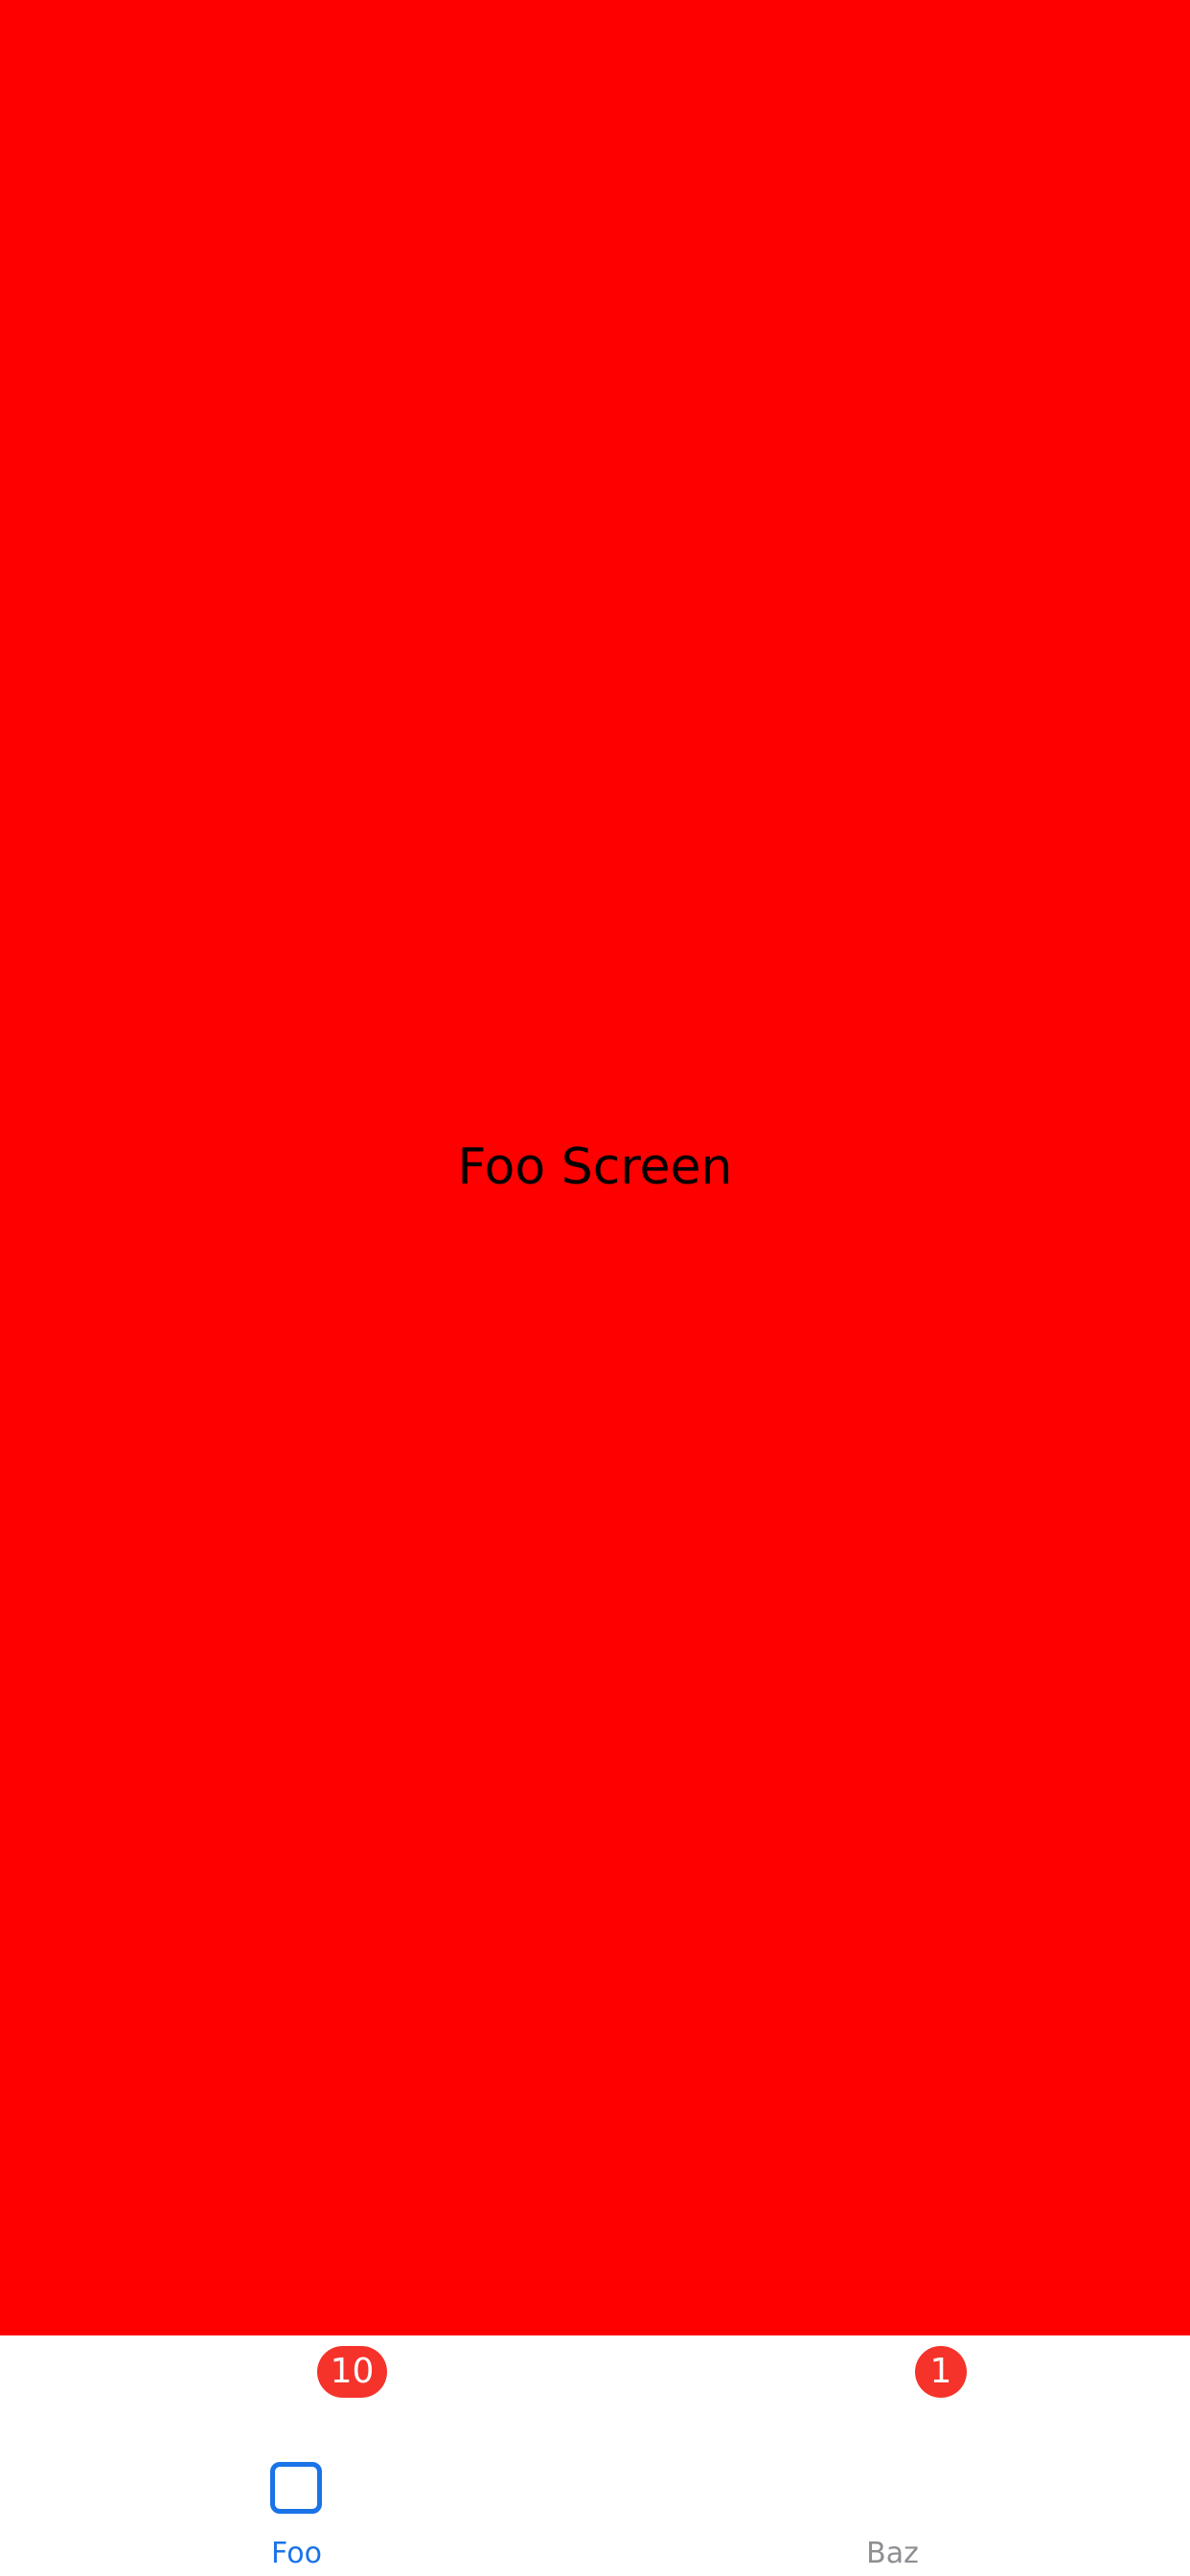 This screenshot has width=1190, height=2576. Describe the element at coordinates (296, 2553) in the screenshot. I see `tab-foo-label: Foo` at that location.